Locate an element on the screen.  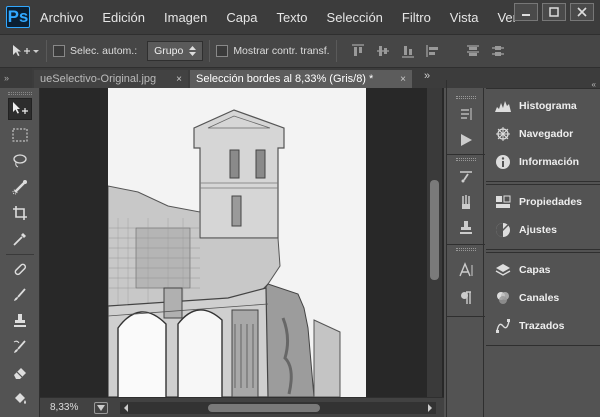
menu-edicion: Edición is located at coordinates (123, 17).